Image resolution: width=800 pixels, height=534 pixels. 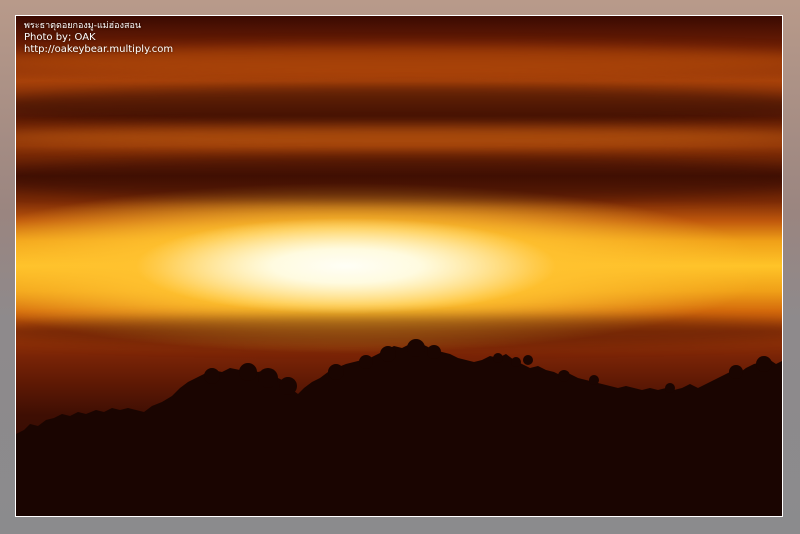 I want to click on caption-location: พระธาตุดอยกองมู-แม่ฮ่องสอน, so click(x=83, y=26).